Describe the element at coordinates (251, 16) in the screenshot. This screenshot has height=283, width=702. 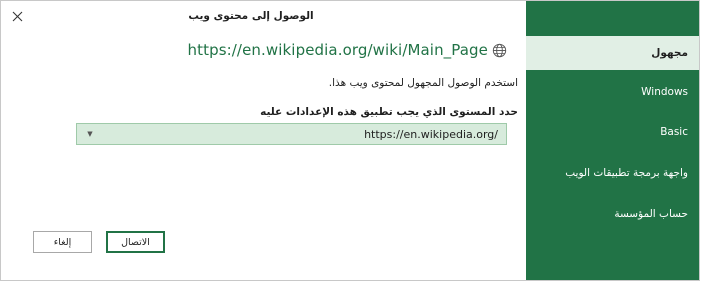
I see `dialog-title: الوصول إلى محتوى ويب` at that location.